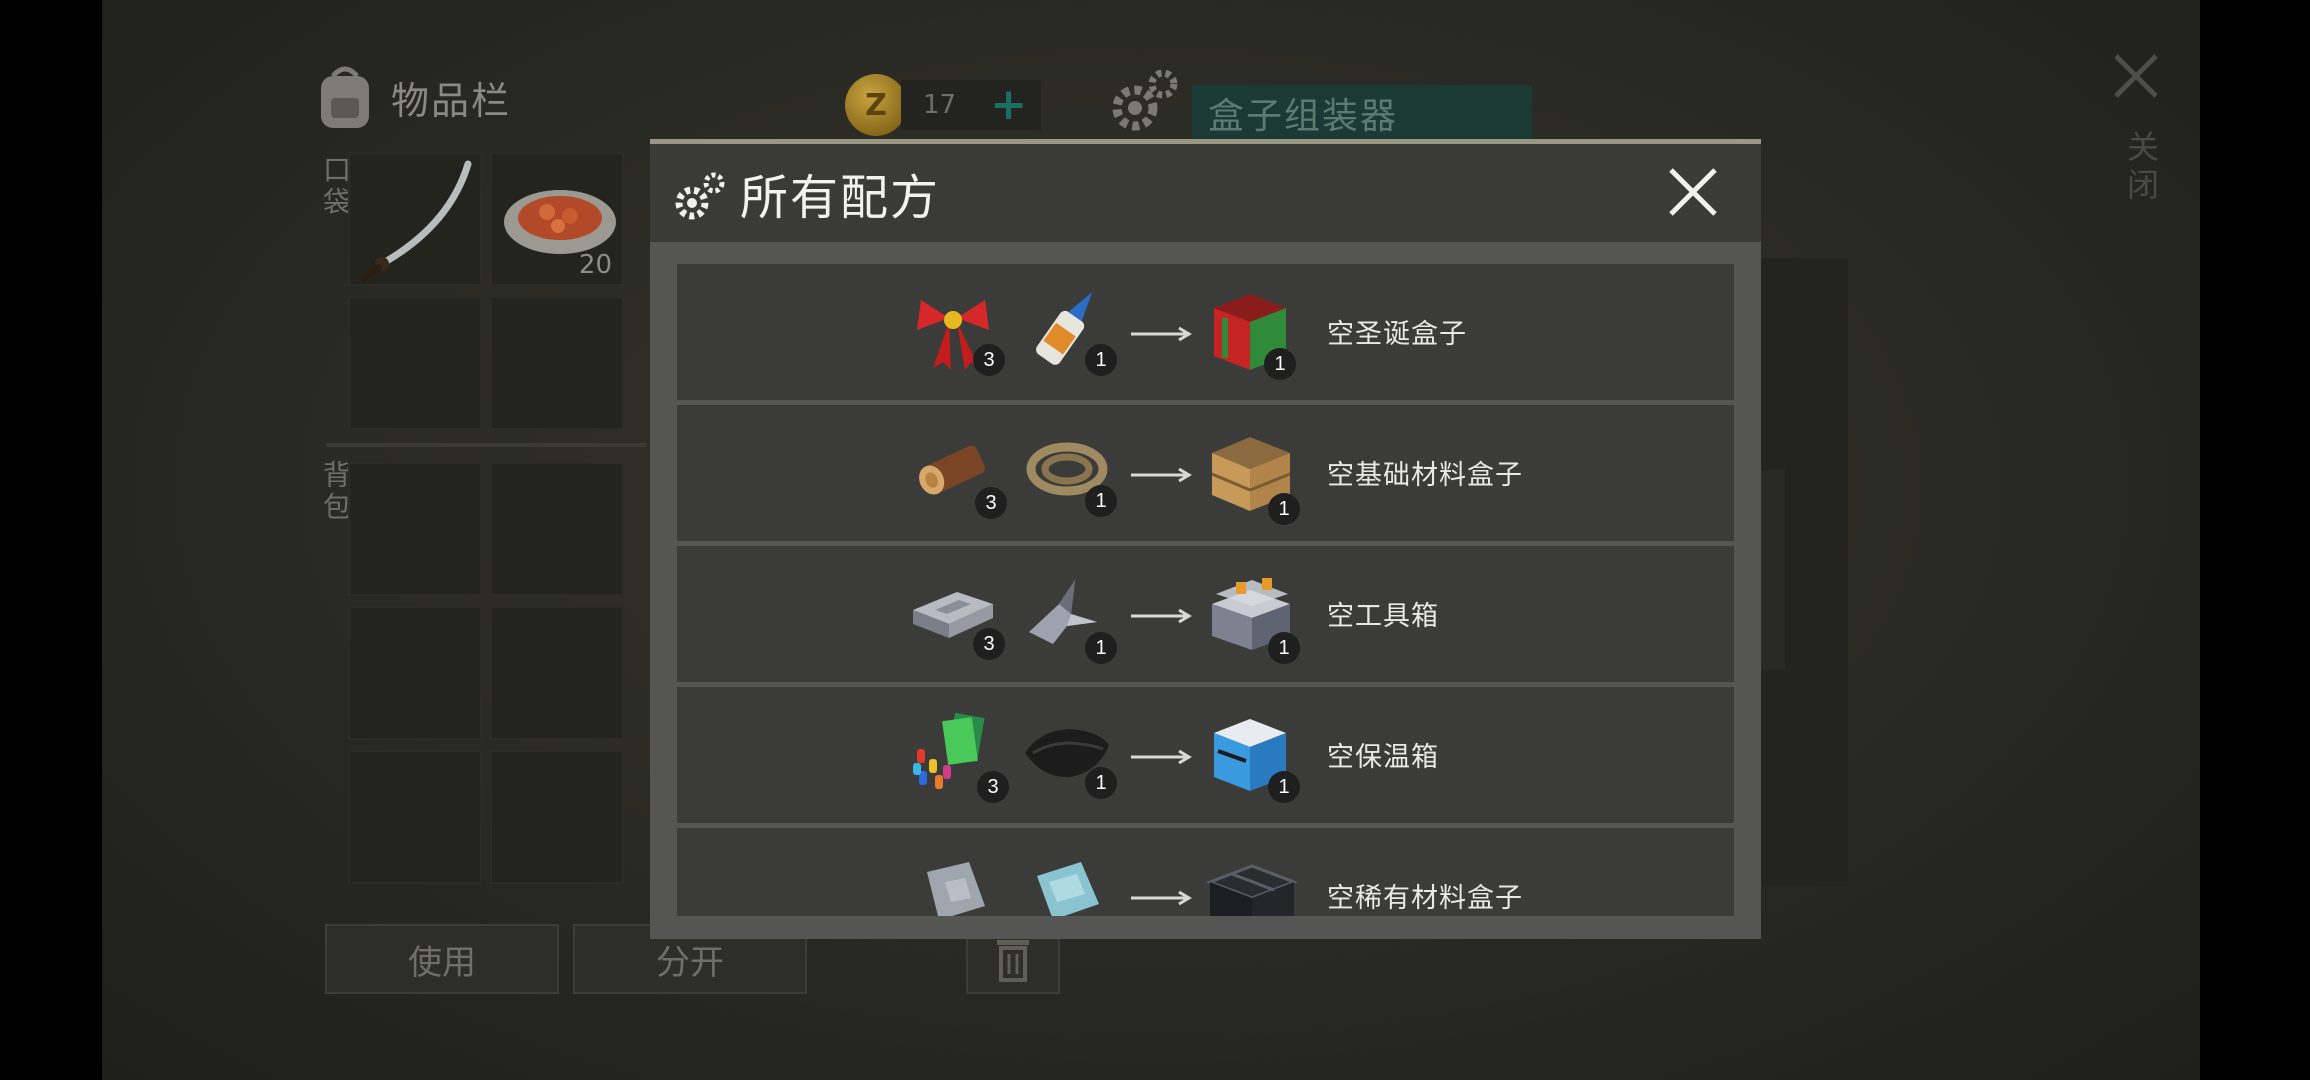 This screenshot has width=2310, height=1080. I want to click on trash-icon, so click(1013, 961).